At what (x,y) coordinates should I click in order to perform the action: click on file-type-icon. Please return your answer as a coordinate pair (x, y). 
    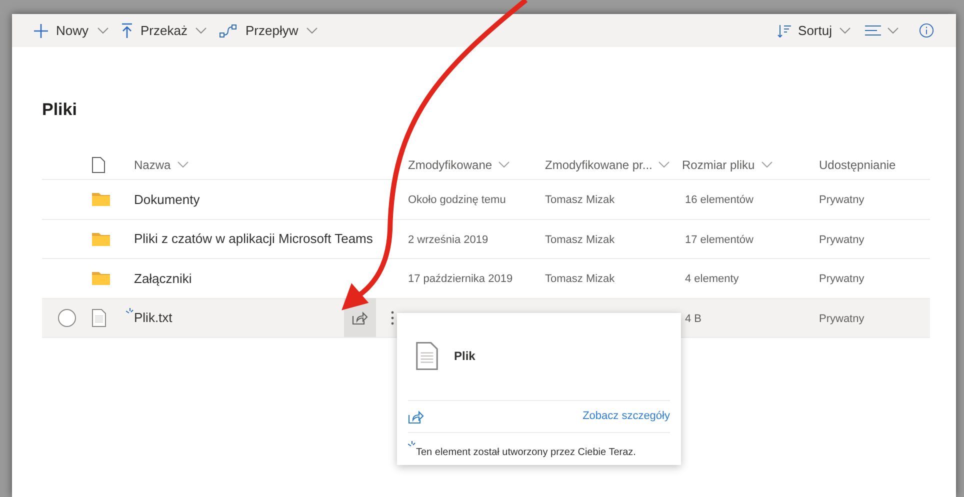
    Looking at the image, I should click on (98, 164).